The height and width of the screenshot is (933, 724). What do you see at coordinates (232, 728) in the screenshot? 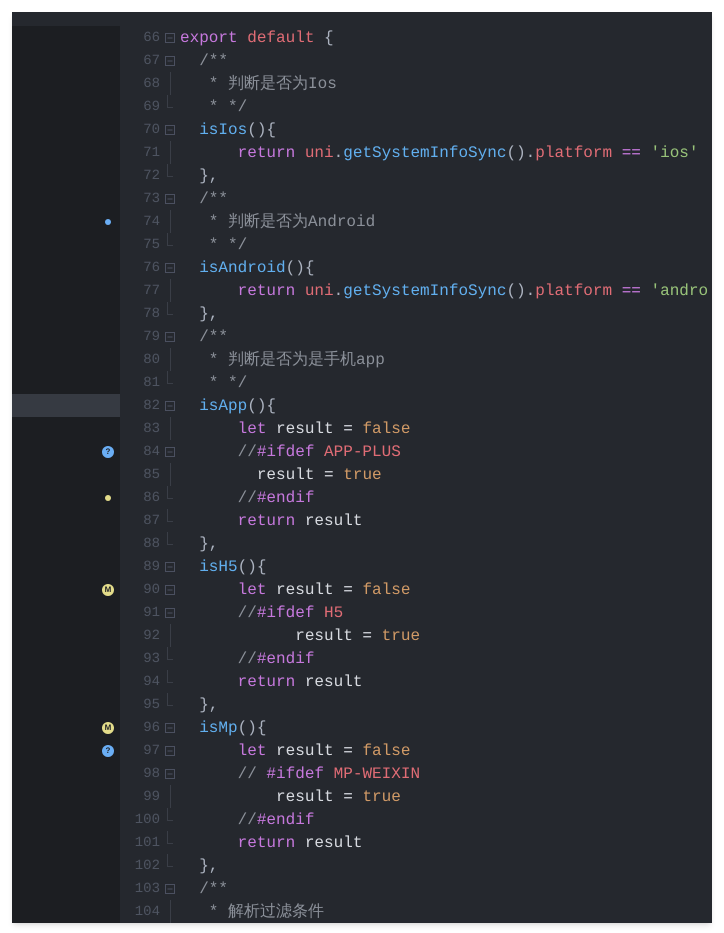
I see `code-line: isMp(){` at bounding box center [232, 728].